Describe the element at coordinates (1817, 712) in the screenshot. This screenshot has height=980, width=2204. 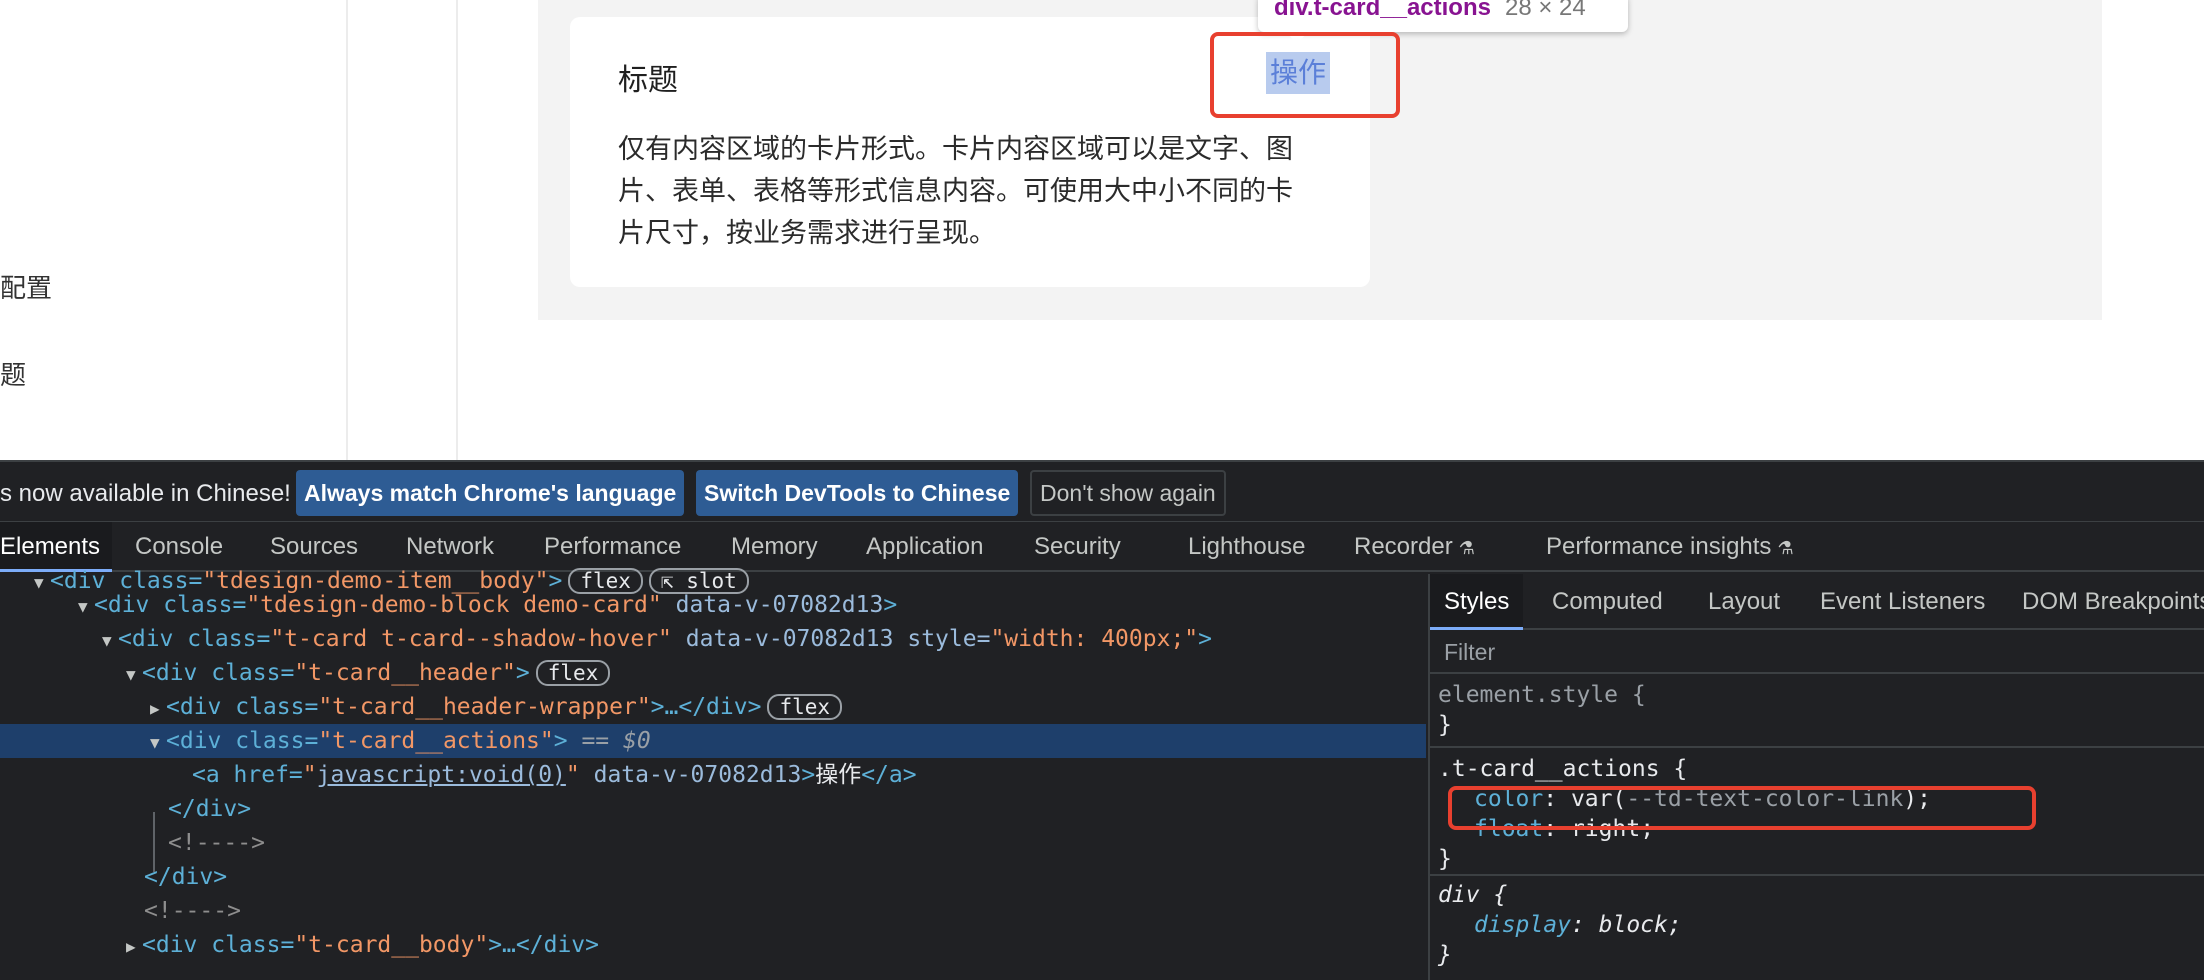
I see `css-rule-element-style: element.style { }` at that location.